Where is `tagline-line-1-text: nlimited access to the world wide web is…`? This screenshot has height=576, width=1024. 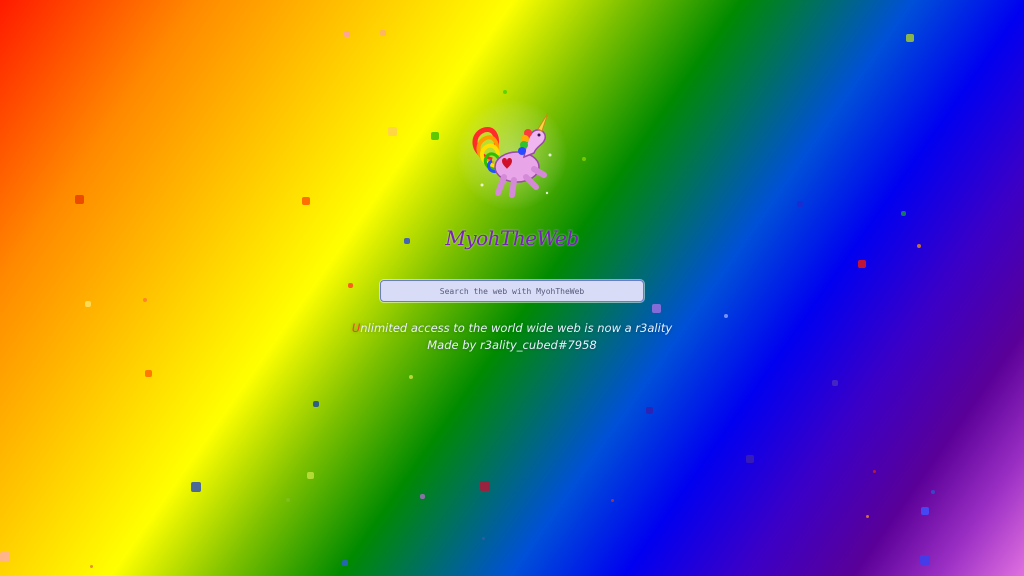
tagline-line-1-text: nlimited access to the world wide web is… is located at coordinates (516, 328).